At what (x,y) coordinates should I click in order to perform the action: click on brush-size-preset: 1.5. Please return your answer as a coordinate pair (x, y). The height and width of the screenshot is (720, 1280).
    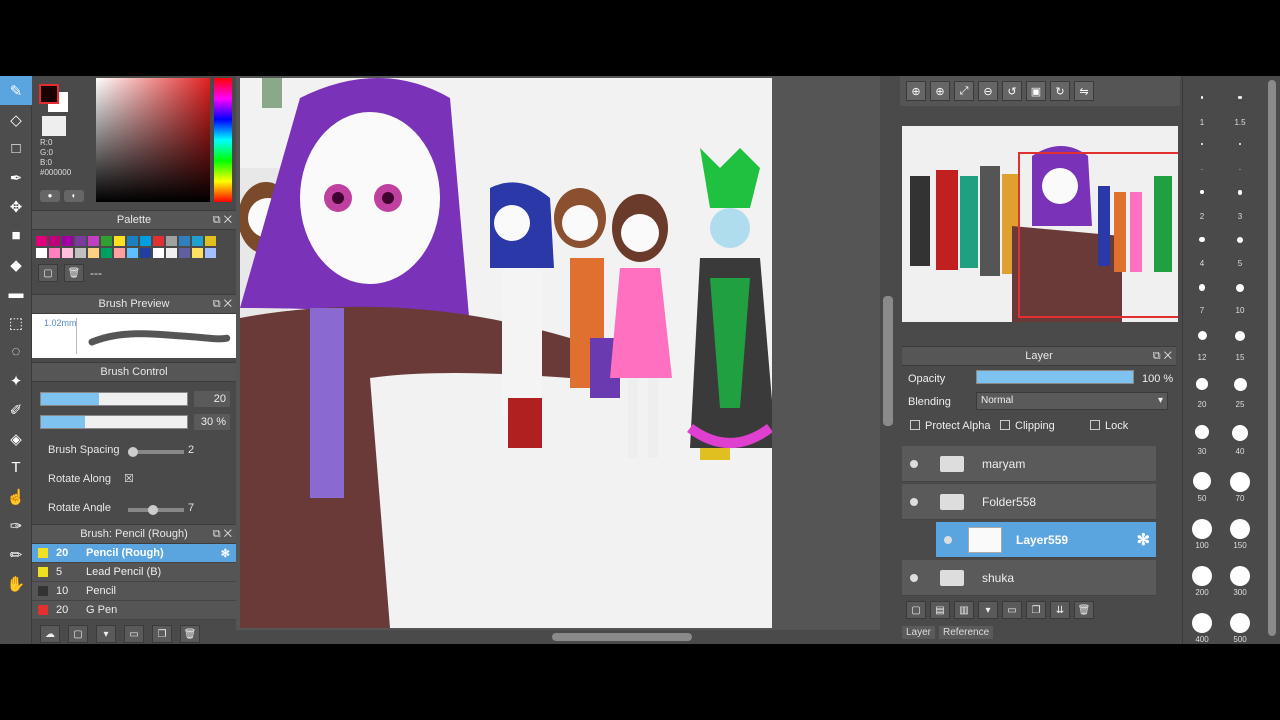
    Looking at the image, I should click on (1240, 111).